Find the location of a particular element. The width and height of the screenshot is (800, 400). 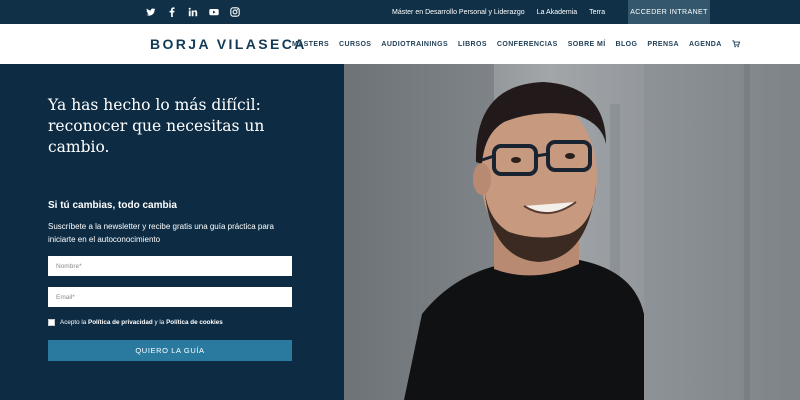

privacy-policy-link: Política de privacidad is located at coordinates (120, 322).